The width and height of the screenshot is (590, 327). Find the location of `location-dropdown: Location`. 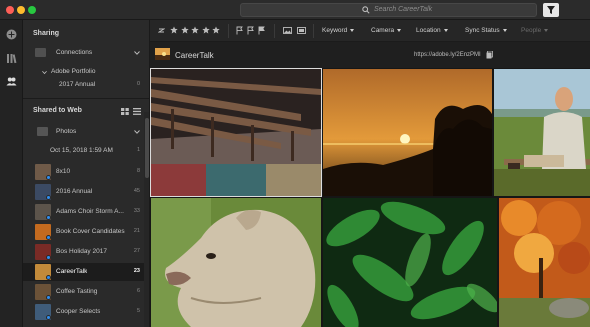

location-dropdown: Location is located at coordinates (432, 30).